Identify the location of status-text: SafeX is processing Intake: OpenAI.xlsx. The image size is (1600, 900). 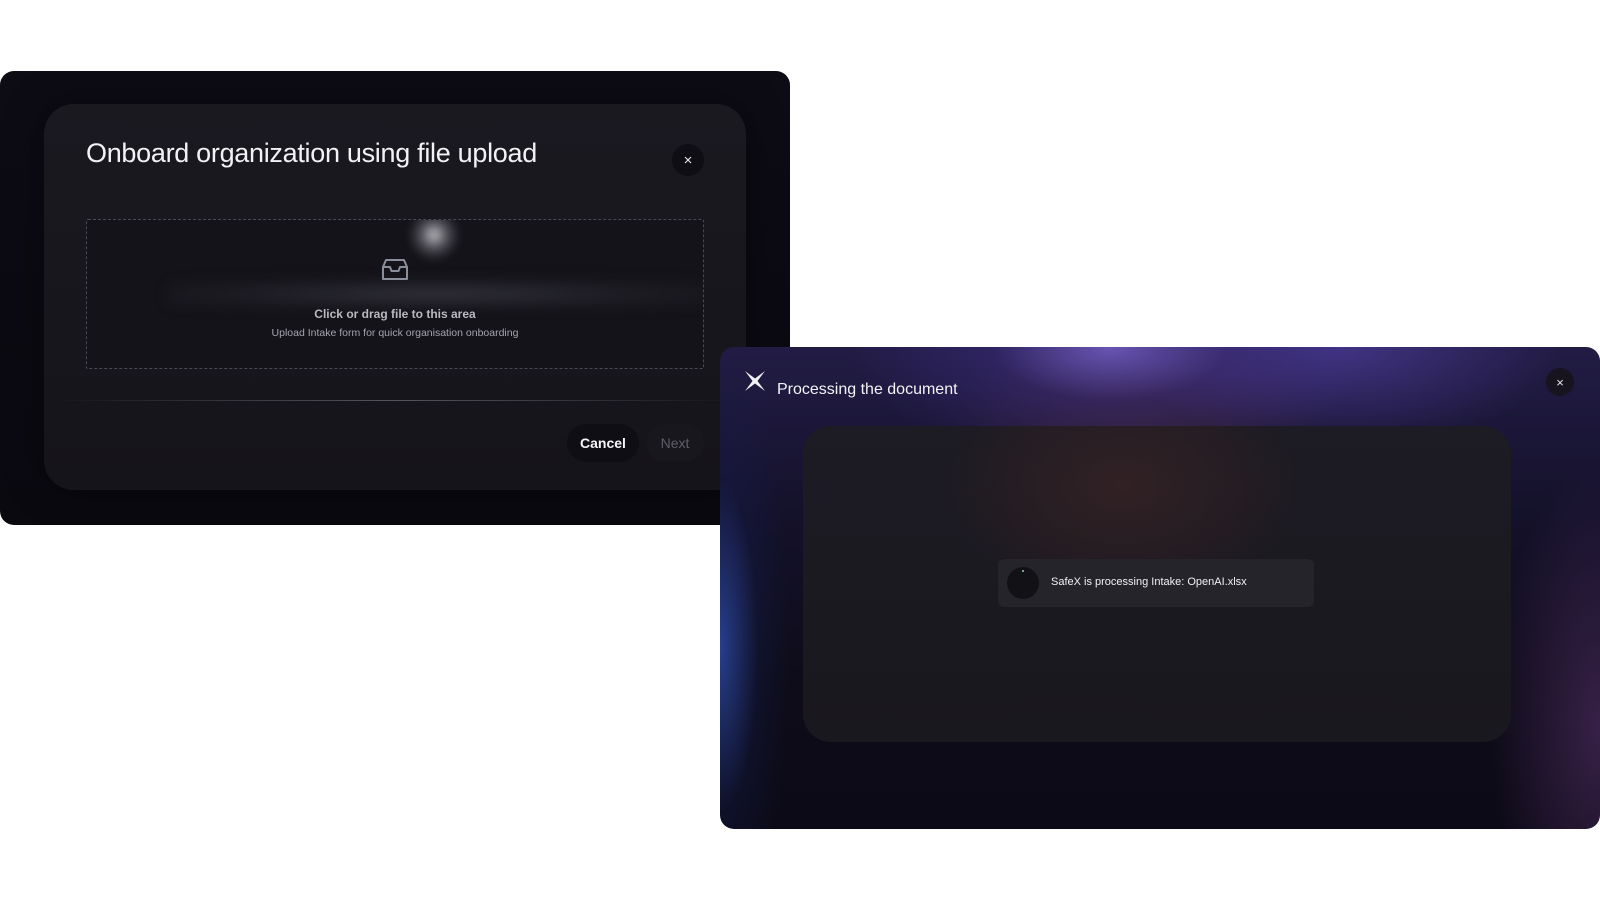
(1149, 582).